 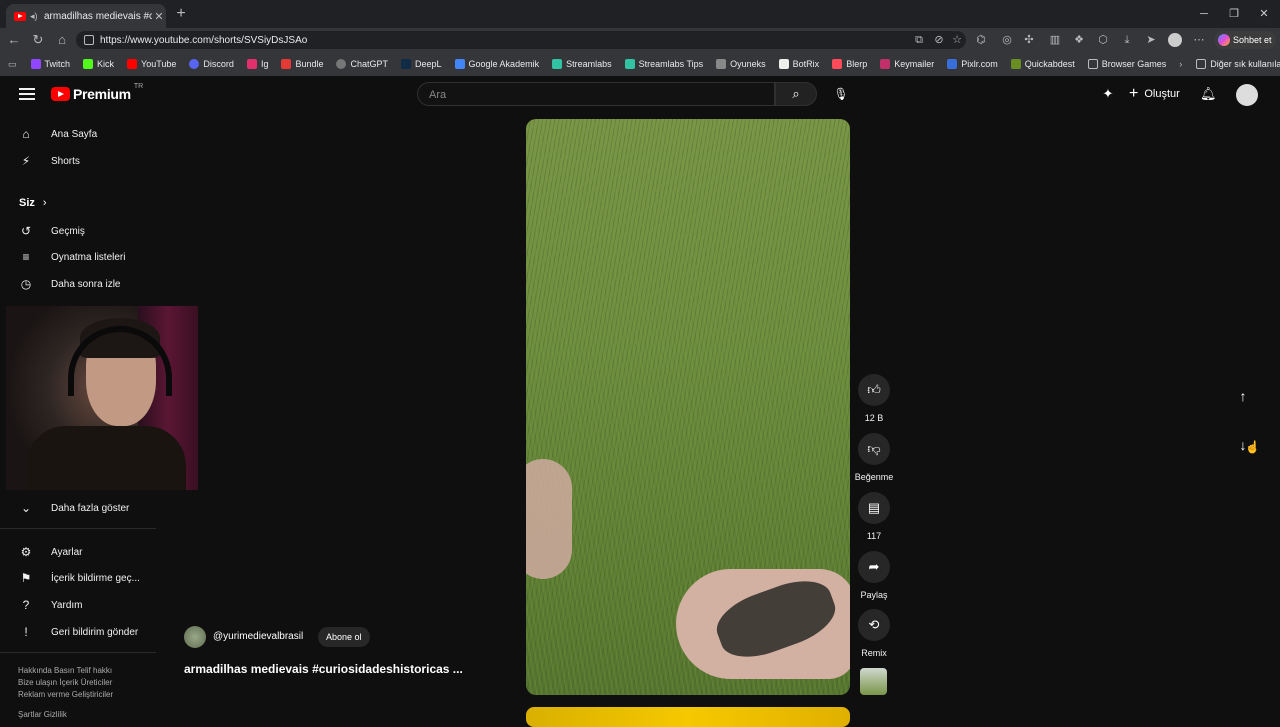 I want to click on help-icon: ?, so click(x=26, y=605).